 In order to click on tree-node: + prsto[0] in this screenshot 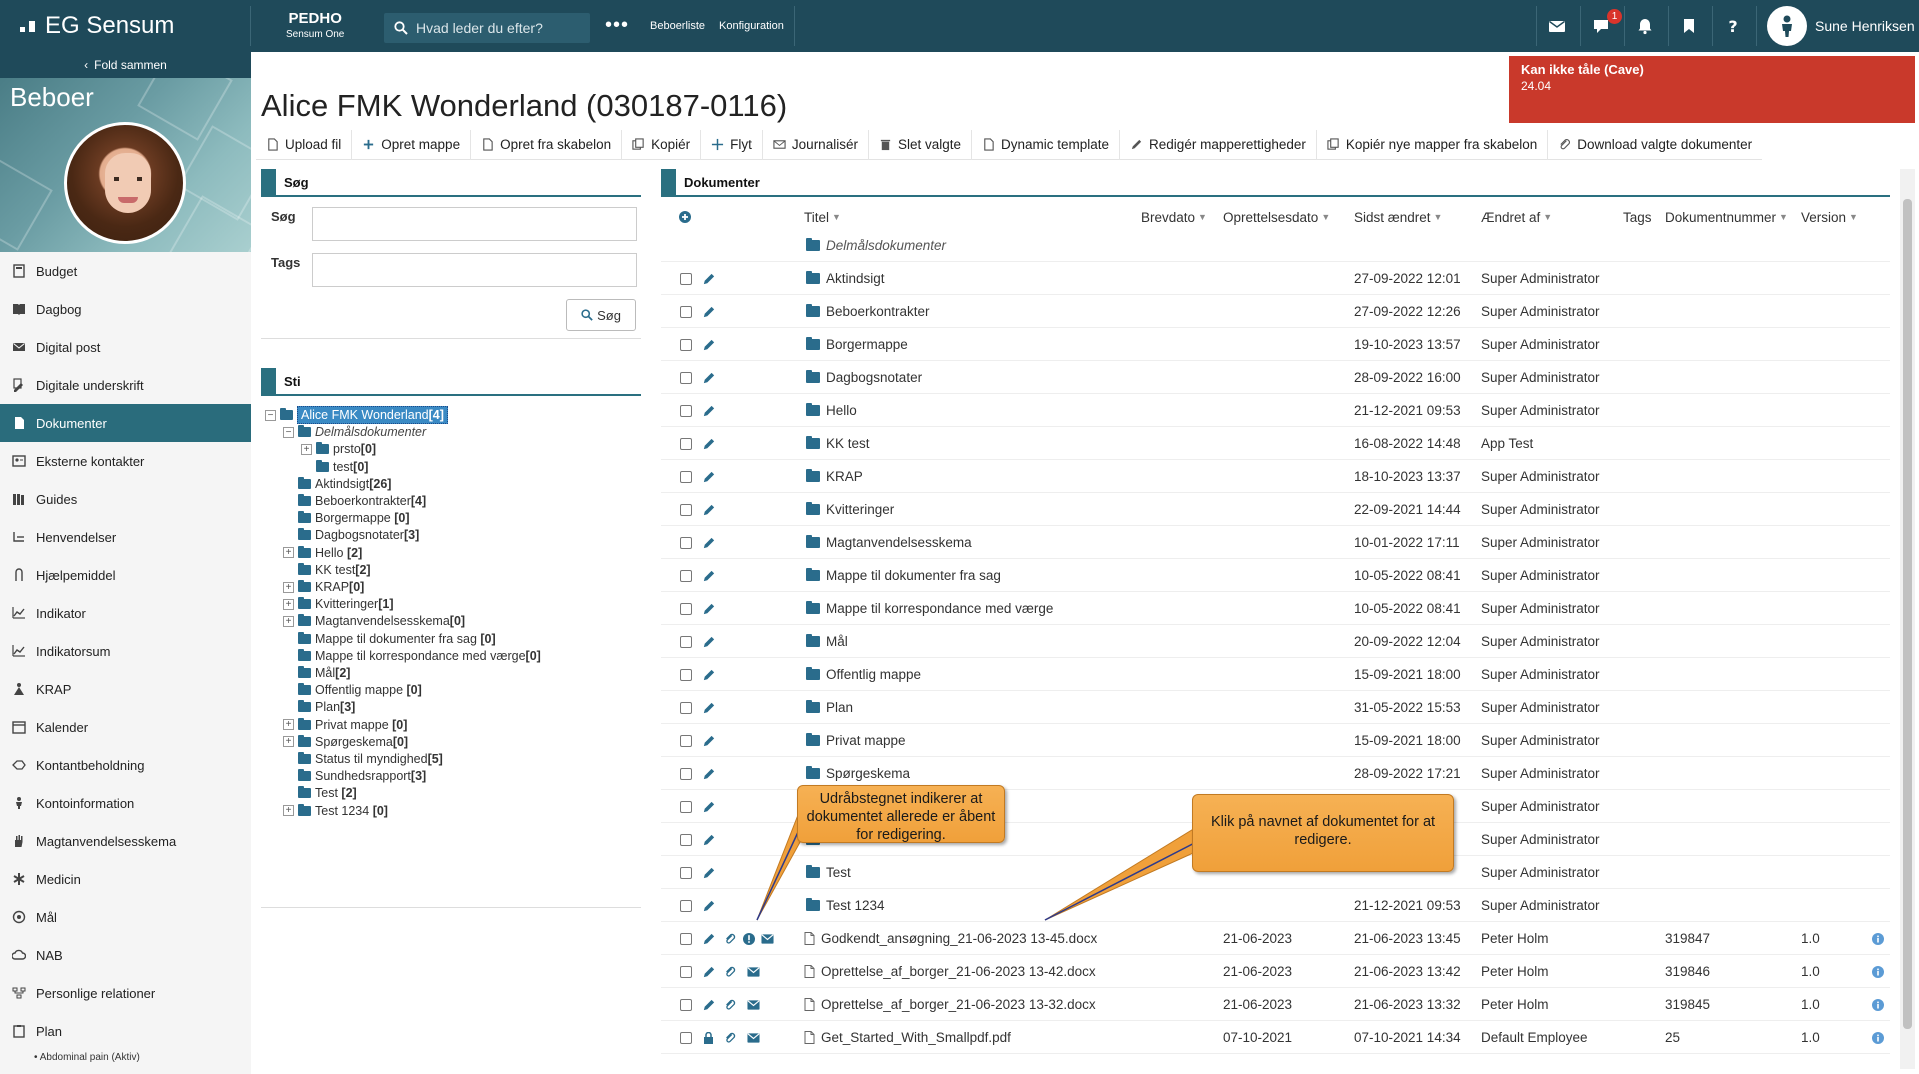, I will do `click(338, 449)`.